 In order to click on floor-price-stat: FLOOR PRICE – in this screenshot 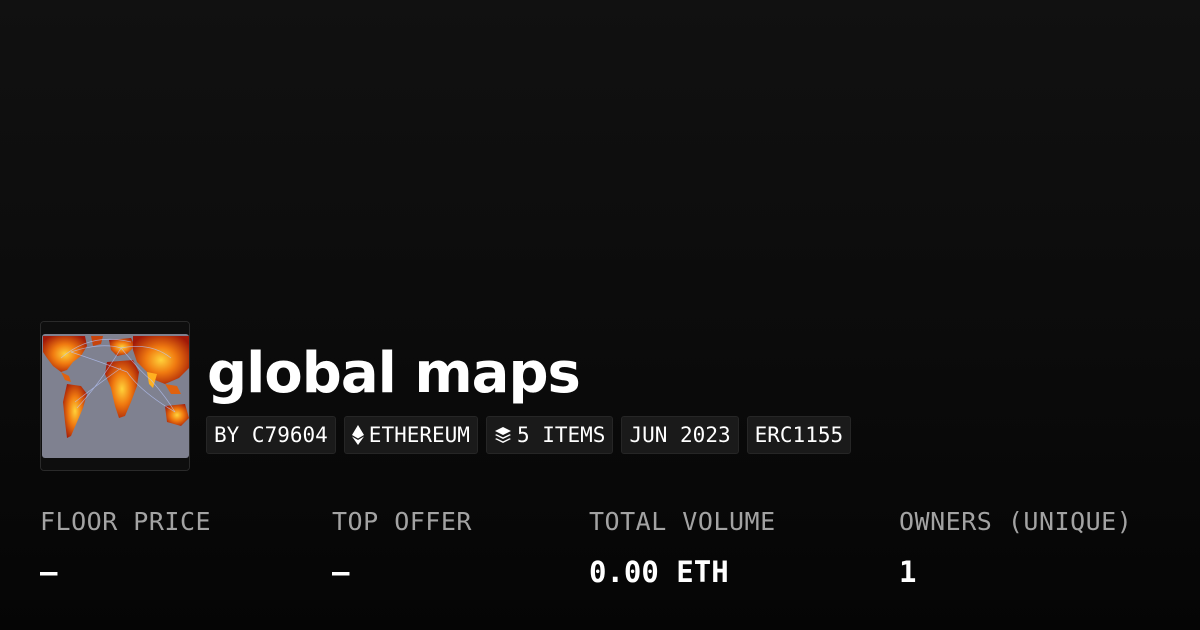, I will do `click(125, 547)`.